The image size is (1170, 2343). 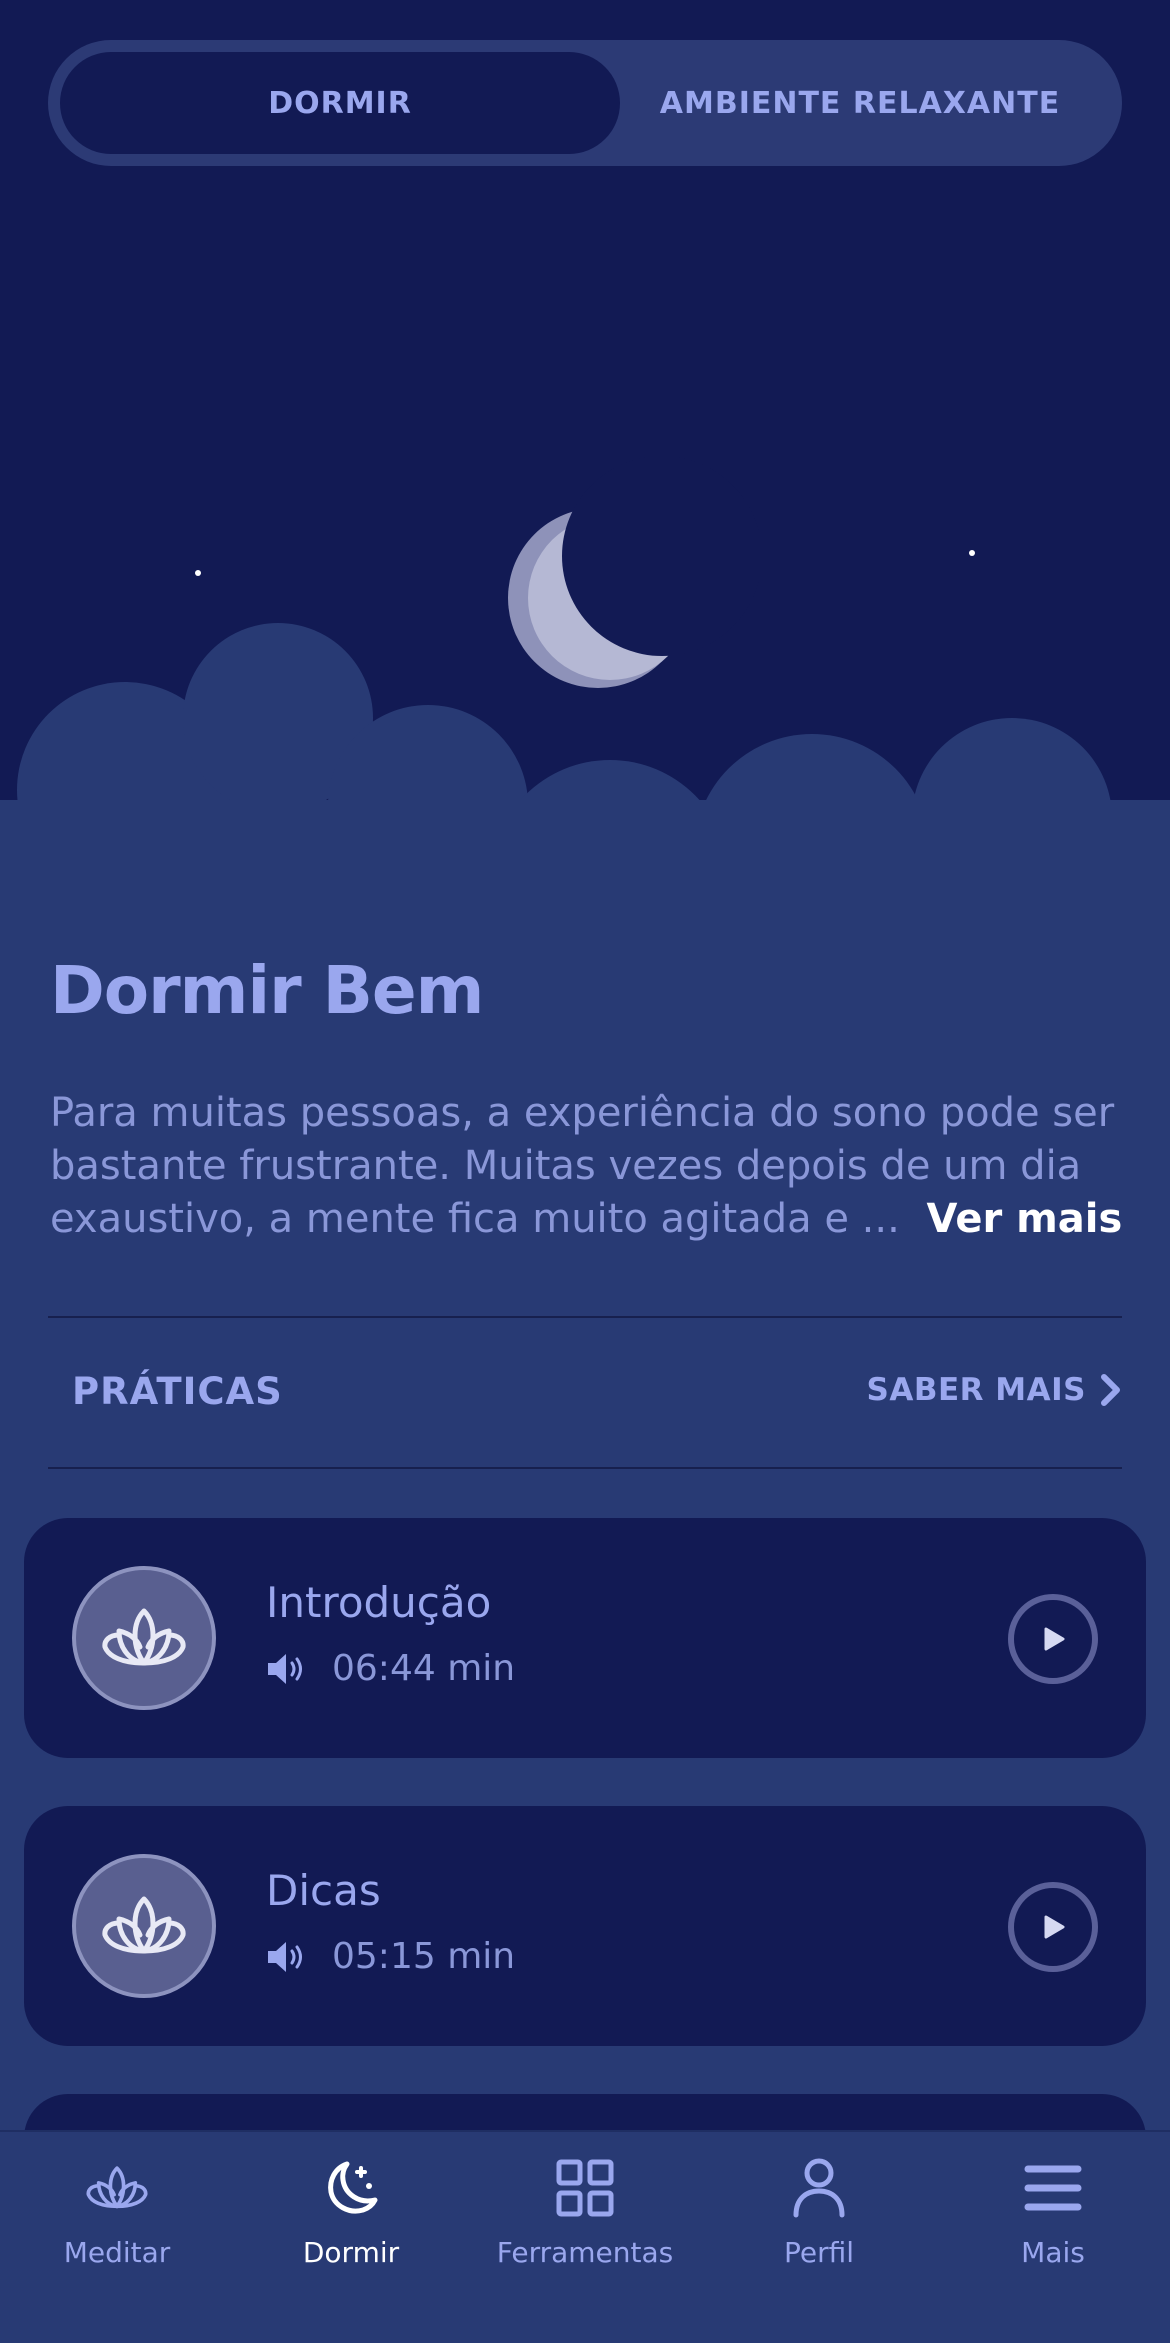 I want to click on nav-label: Mais, so click(x=1053, y=2252).